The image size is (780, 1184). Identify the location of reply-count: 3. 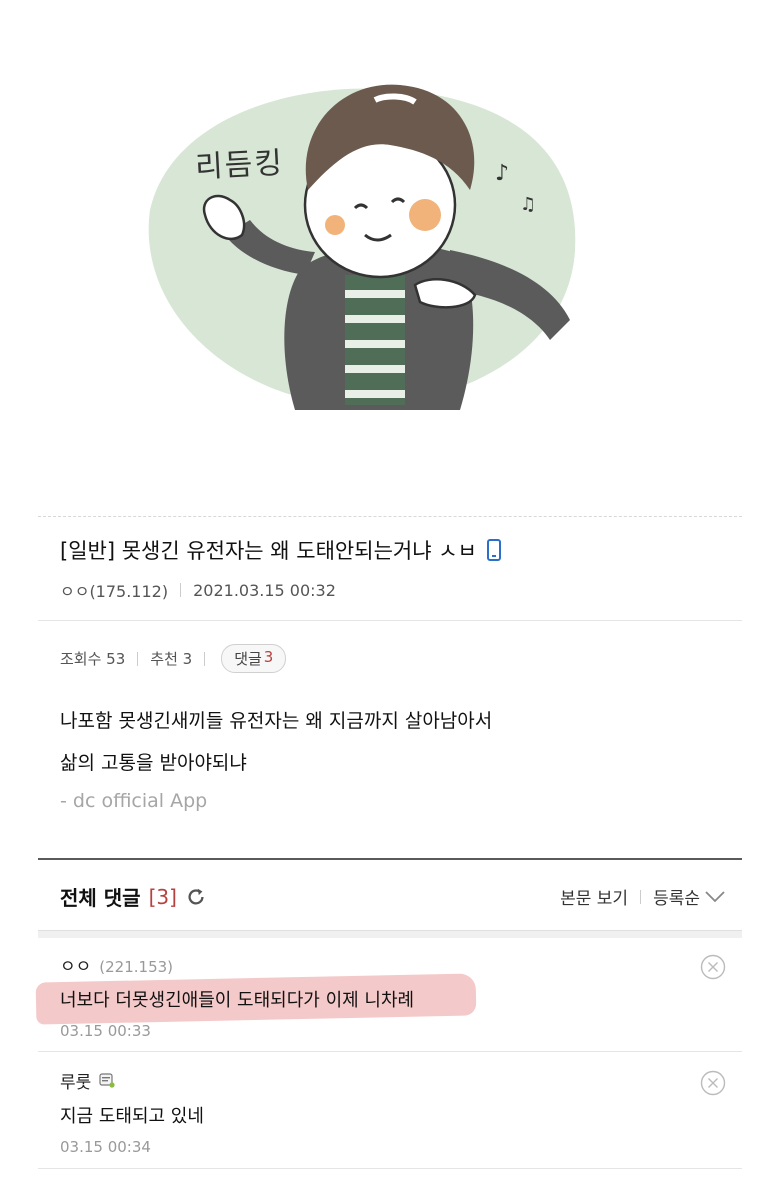
(268, 657).